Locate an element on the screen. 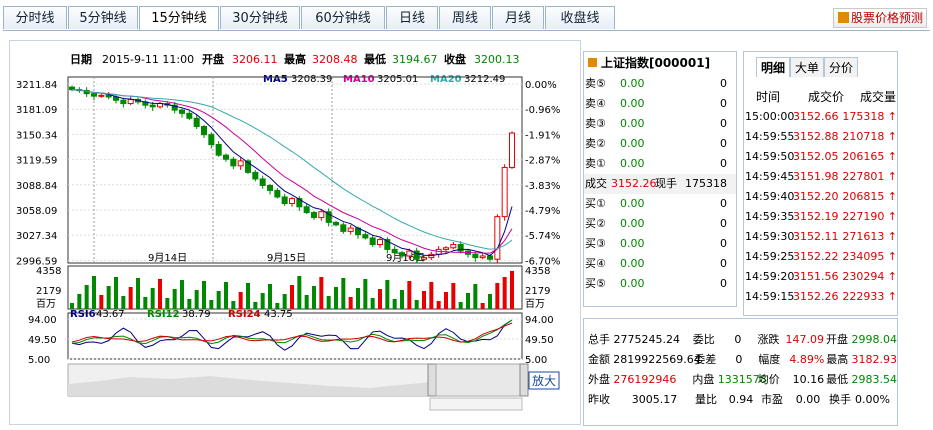 The width and height of the screenshot is (933, 430). ask-label: 卖② is located at coordinates (595, 143).